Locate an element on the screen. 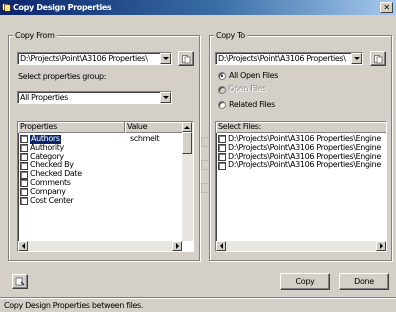 This screenshot has height=312, width=396. option-all-open-files: All Open Files is located at coordinates (248, 75).